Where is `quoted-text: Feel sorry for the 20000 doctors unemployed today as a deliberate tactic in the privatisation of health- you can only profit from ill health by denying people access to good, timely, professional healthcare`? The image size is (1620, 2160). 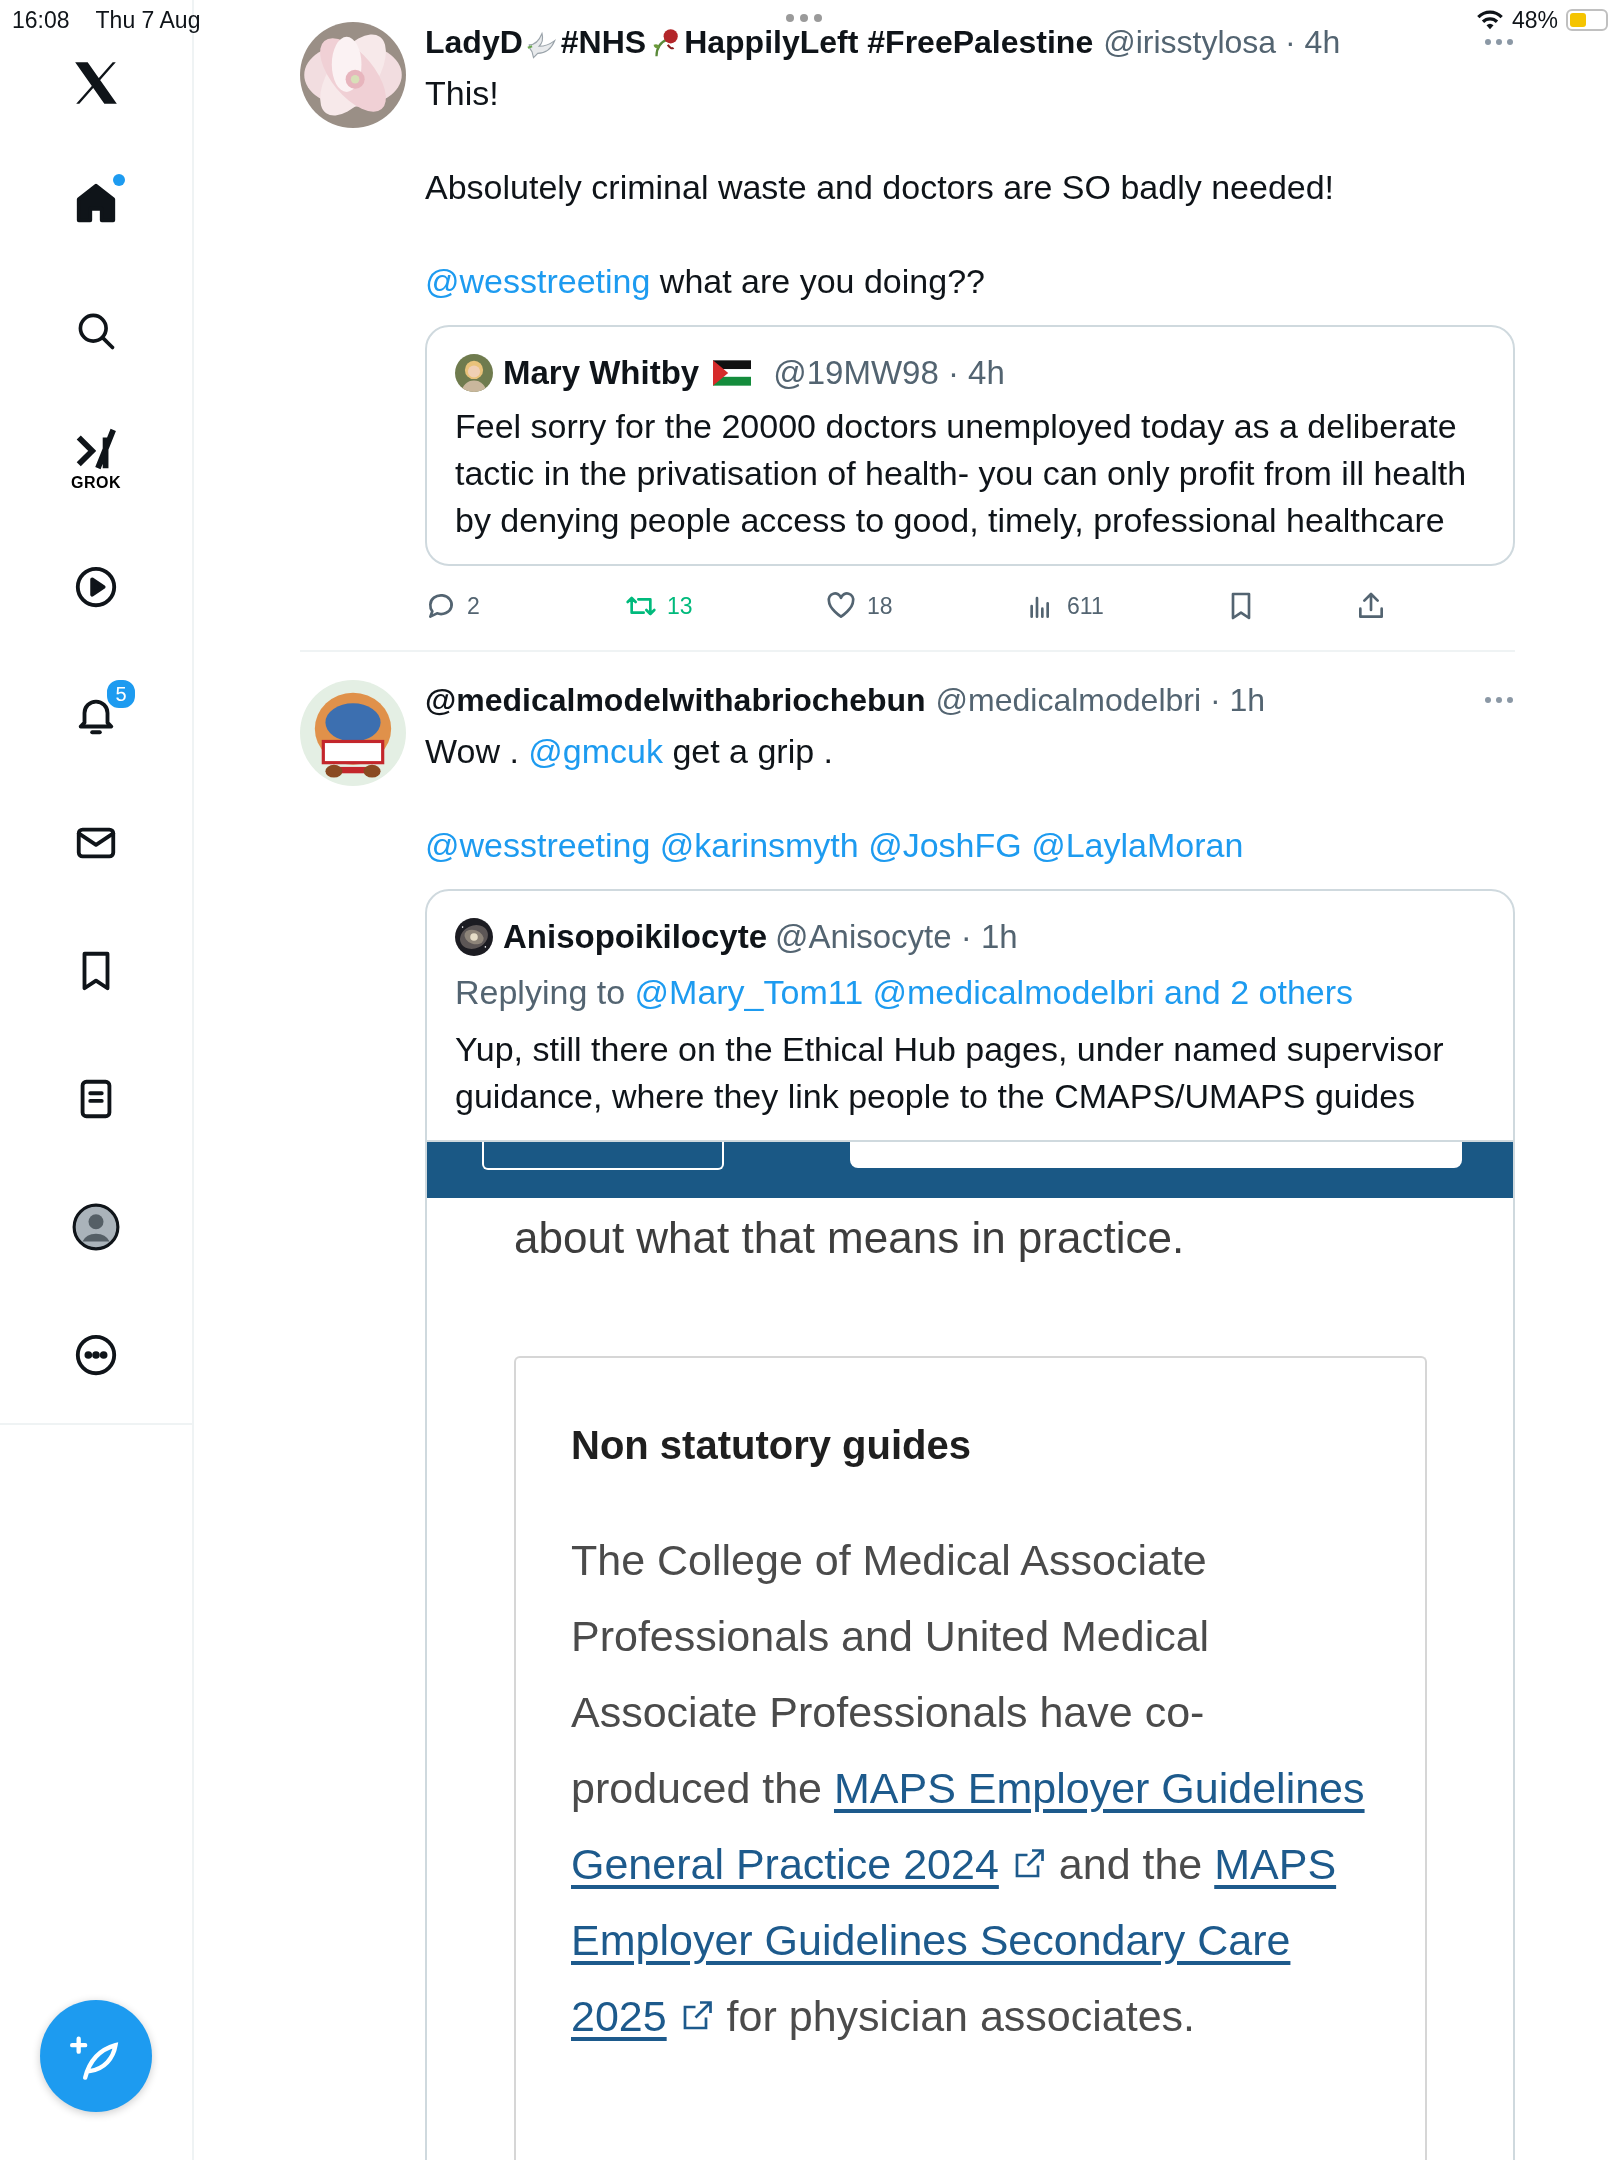 quoted-text: Feel sorry for the 20000 doctors unemployed today as a deliberate tactic in the privatisation of health- you can only profit from ill health by denying people access to good, timely, professional healthcare is located at coordinates (961, 473).